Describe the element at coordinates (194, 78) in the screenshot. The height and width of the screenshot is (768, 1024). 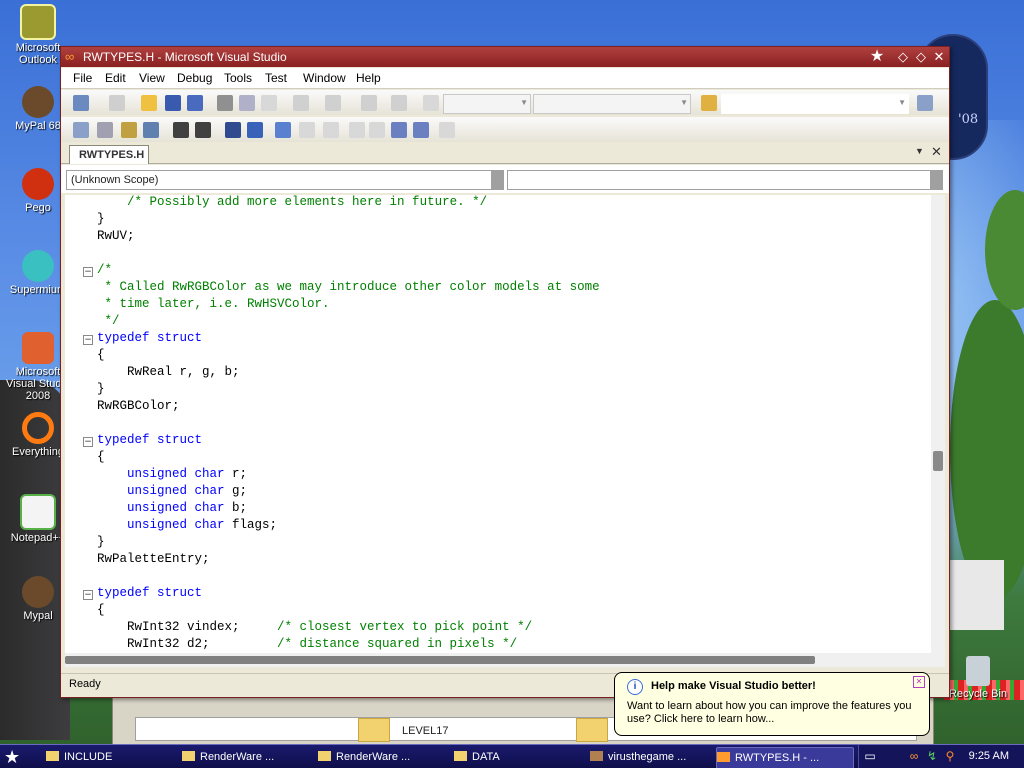
I see `menu-debug: Debug` at that location.